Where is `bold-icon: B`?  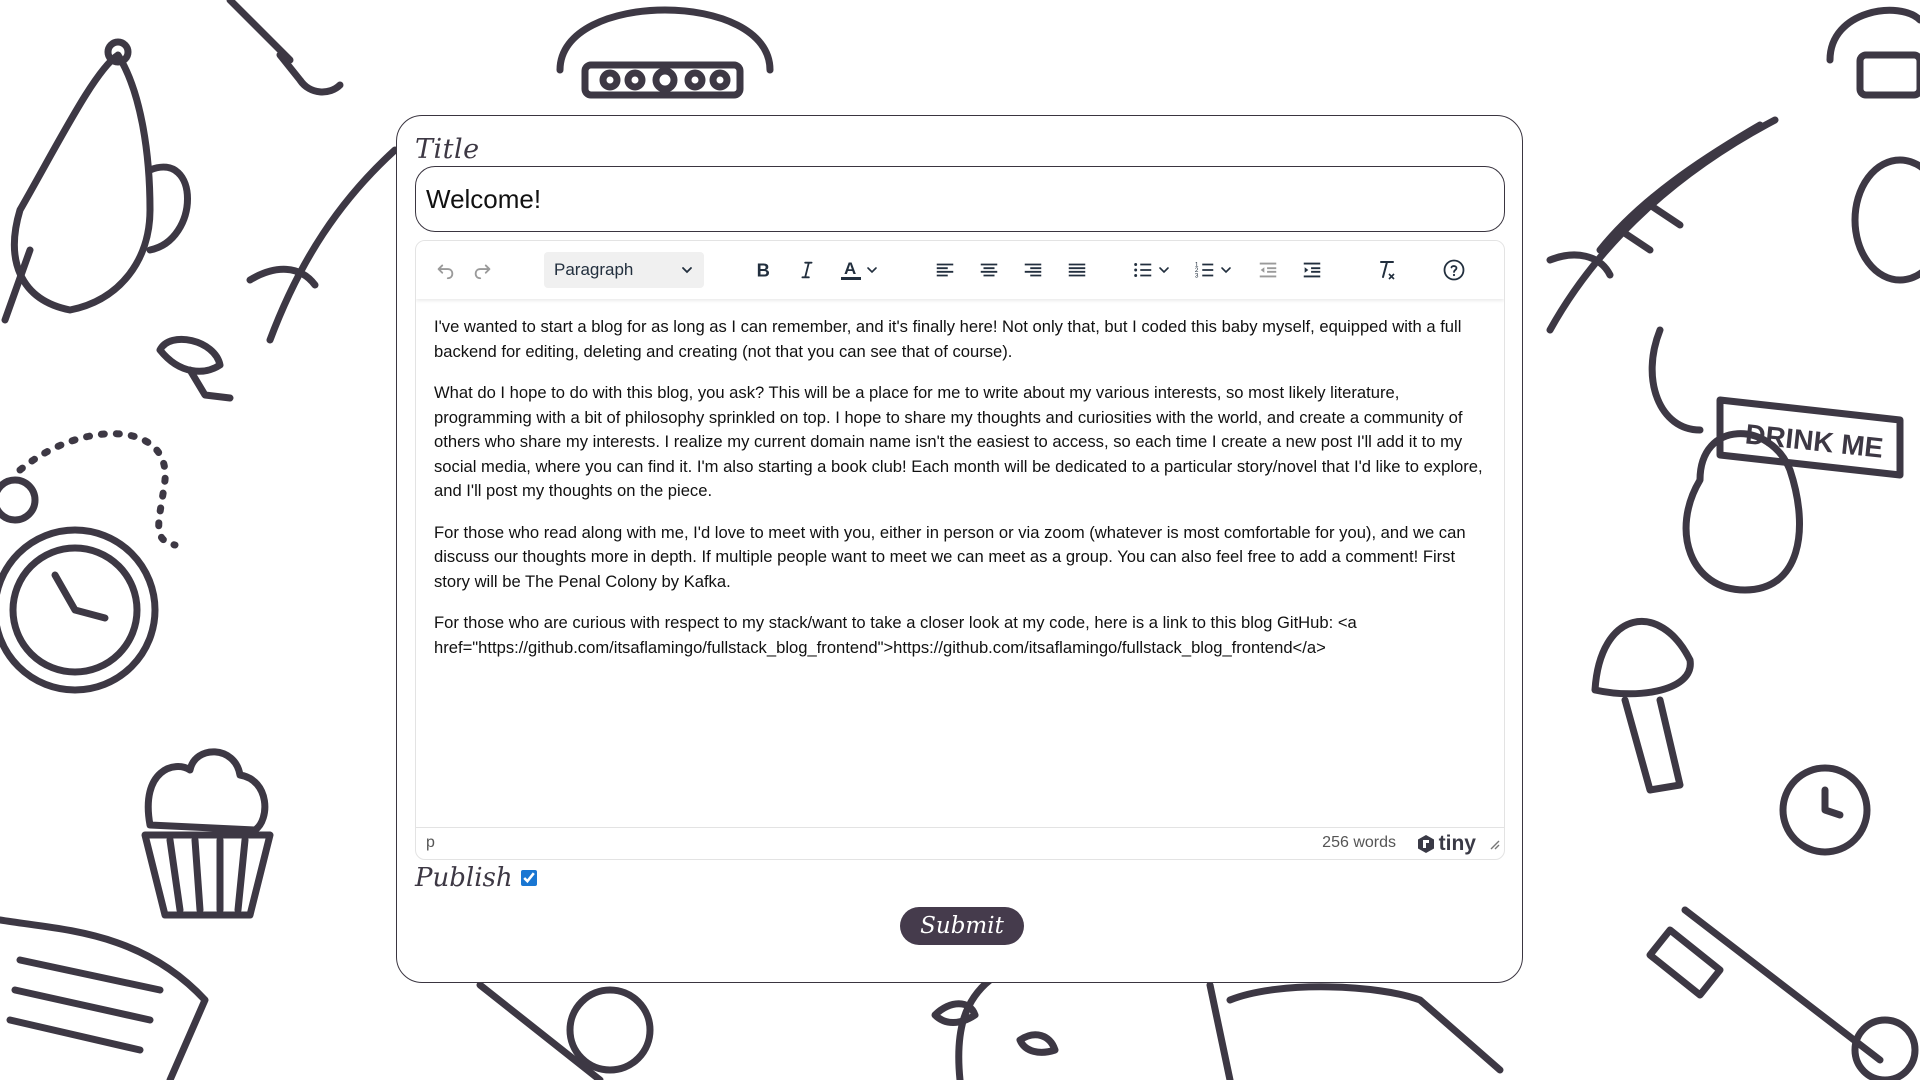
bold-icon: B is located at coordinates (763, 269).